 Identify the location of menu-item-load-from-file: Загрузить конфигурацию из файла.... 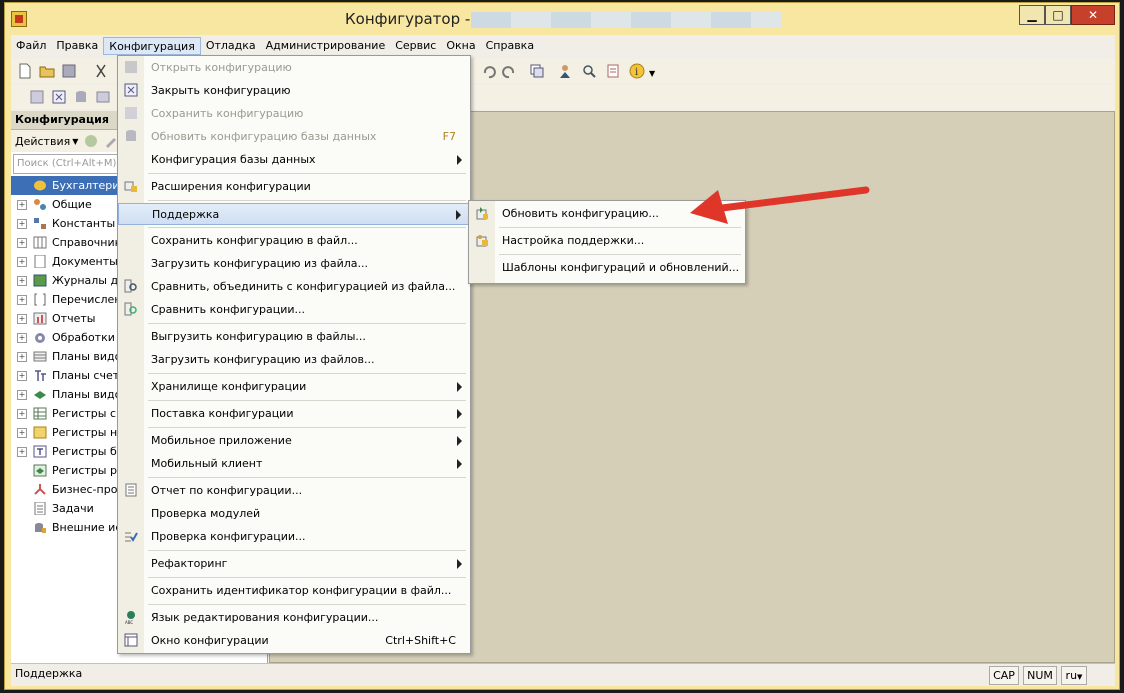
(294, 264).